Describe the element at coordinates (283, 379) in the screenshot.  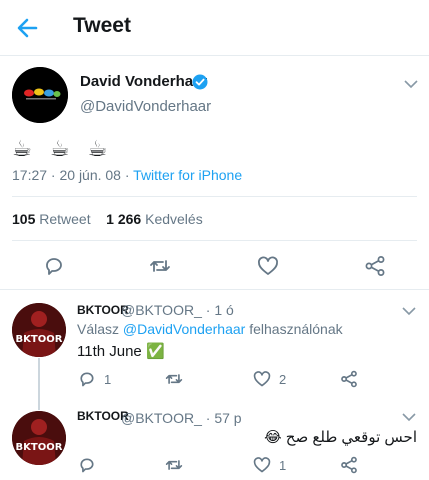
I see `like-count: 2` at that location.